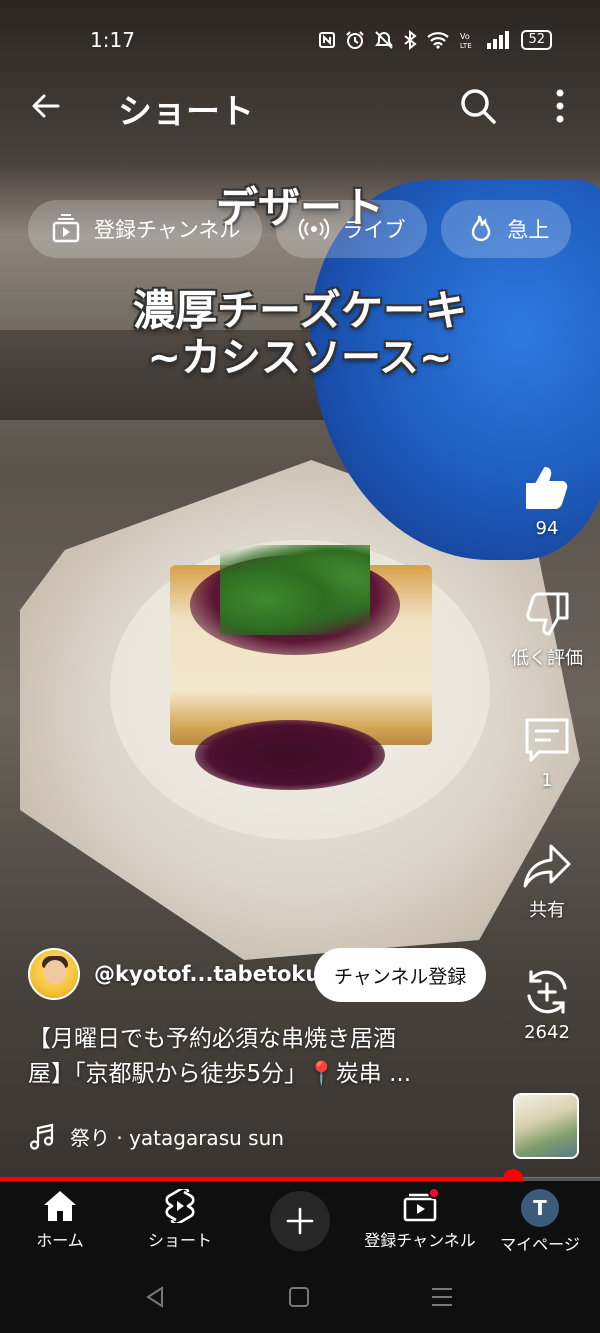 Image resolution: width=600 pixels, height=1333 pixels. Describe the element at coordinates (560, 106) in the screenshot. I see `more-vert-icon` at that location.